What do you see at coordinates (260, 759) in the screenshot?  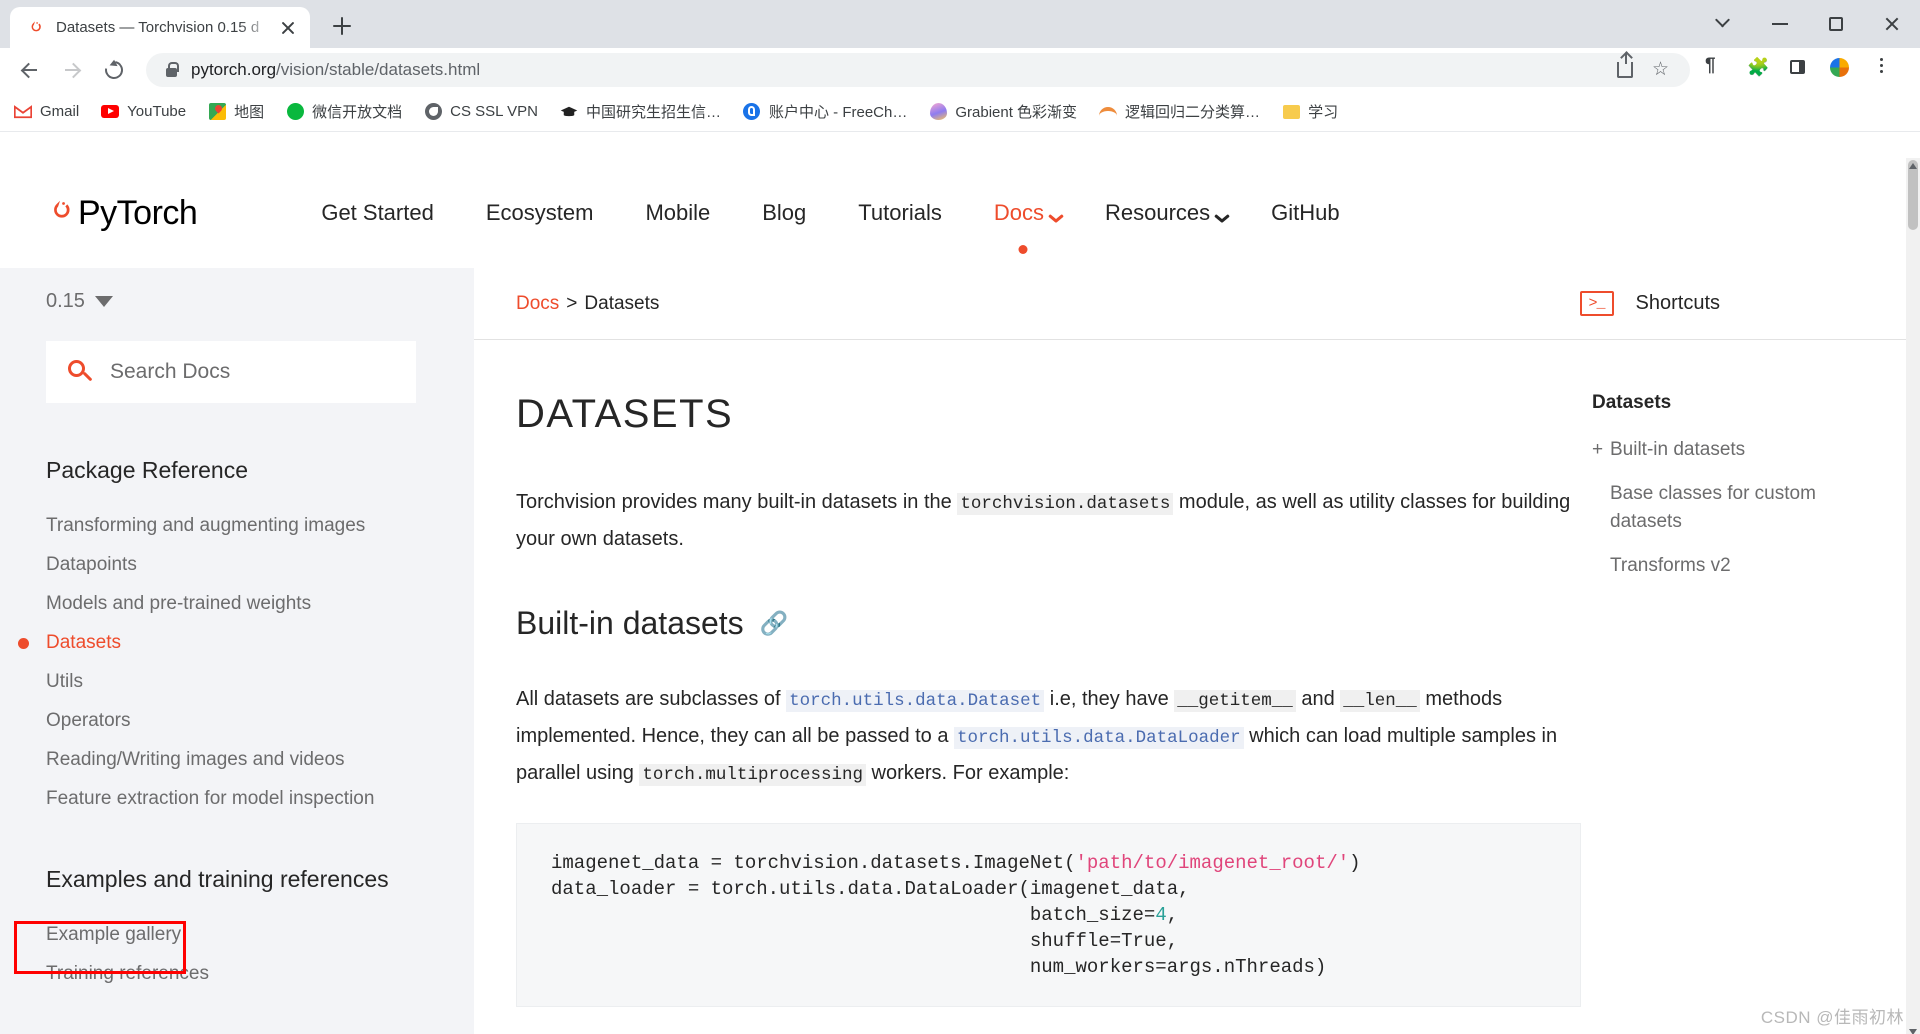 I see `sidebar-item-reading-writing-images-and-videos: Reading/Writing images and videos` at bounding box center [260, 759].